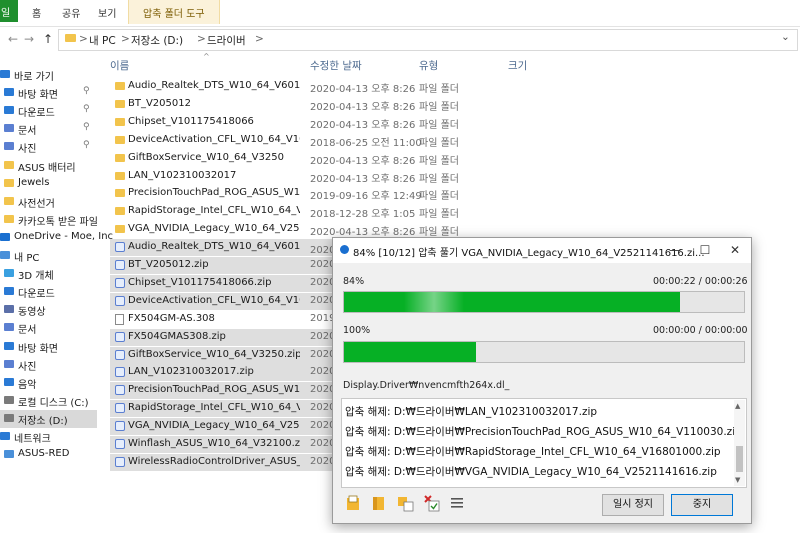  I want to click on sidebar-item: 동영상, so click(48, 310).